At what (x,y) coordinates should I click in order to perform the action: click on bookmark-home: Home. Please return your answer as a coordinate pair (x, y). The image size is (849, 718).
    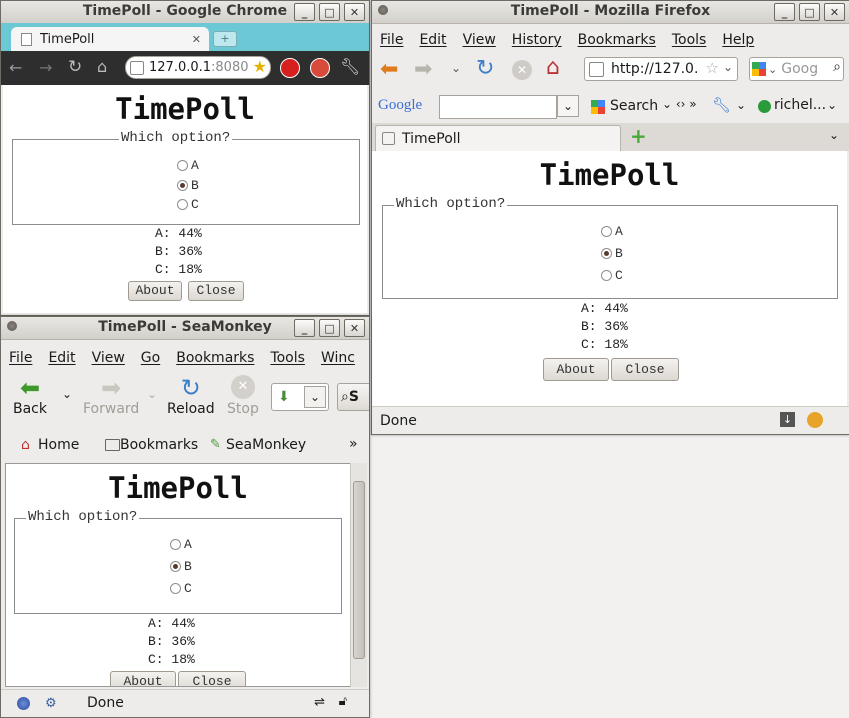
    Looking at the image, I should click on (58, 445).